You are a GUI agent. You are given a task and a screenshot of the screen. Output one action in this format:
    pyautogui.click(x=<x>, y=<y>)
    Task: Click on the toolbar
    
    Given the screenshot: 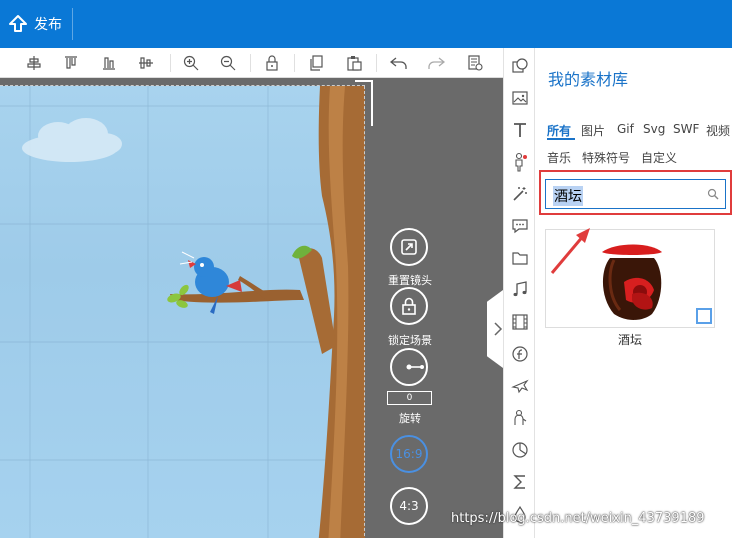 What is the action you would take?
    pyautogui.click(x=251, y=63)
    